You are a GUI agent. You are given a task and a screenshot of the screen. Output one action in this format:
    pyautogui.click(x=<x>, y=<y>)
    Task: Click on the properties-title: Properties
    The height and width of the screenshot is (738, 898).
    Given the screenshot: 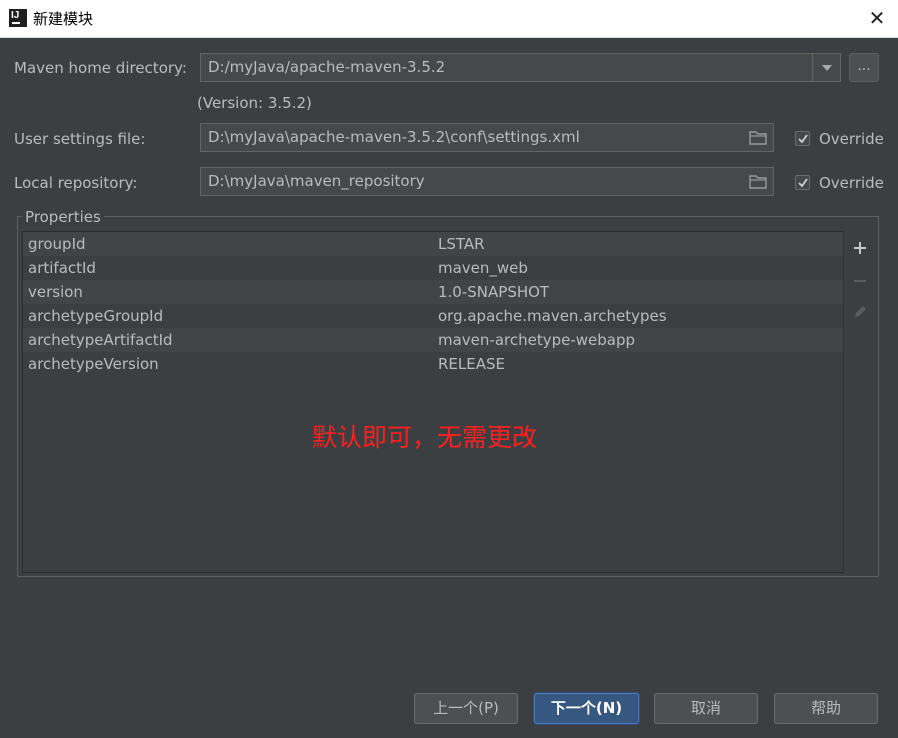 What is the action you would take?
    pyautogui.click(x=63, y=217)
    